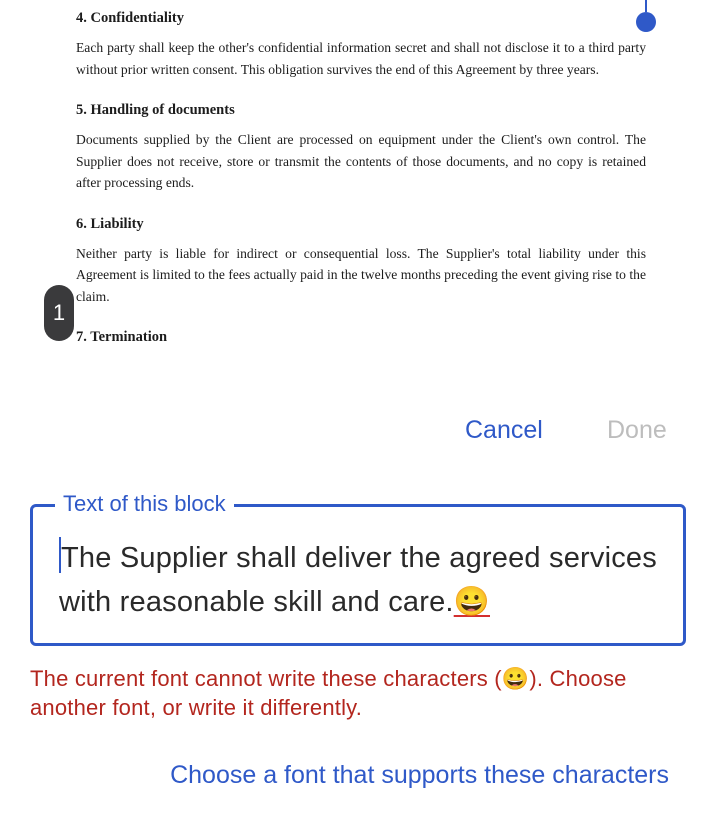  Describe the element at coordinates (59, 313) in the screenshot. I see `page-number-badge: 1` at that location.